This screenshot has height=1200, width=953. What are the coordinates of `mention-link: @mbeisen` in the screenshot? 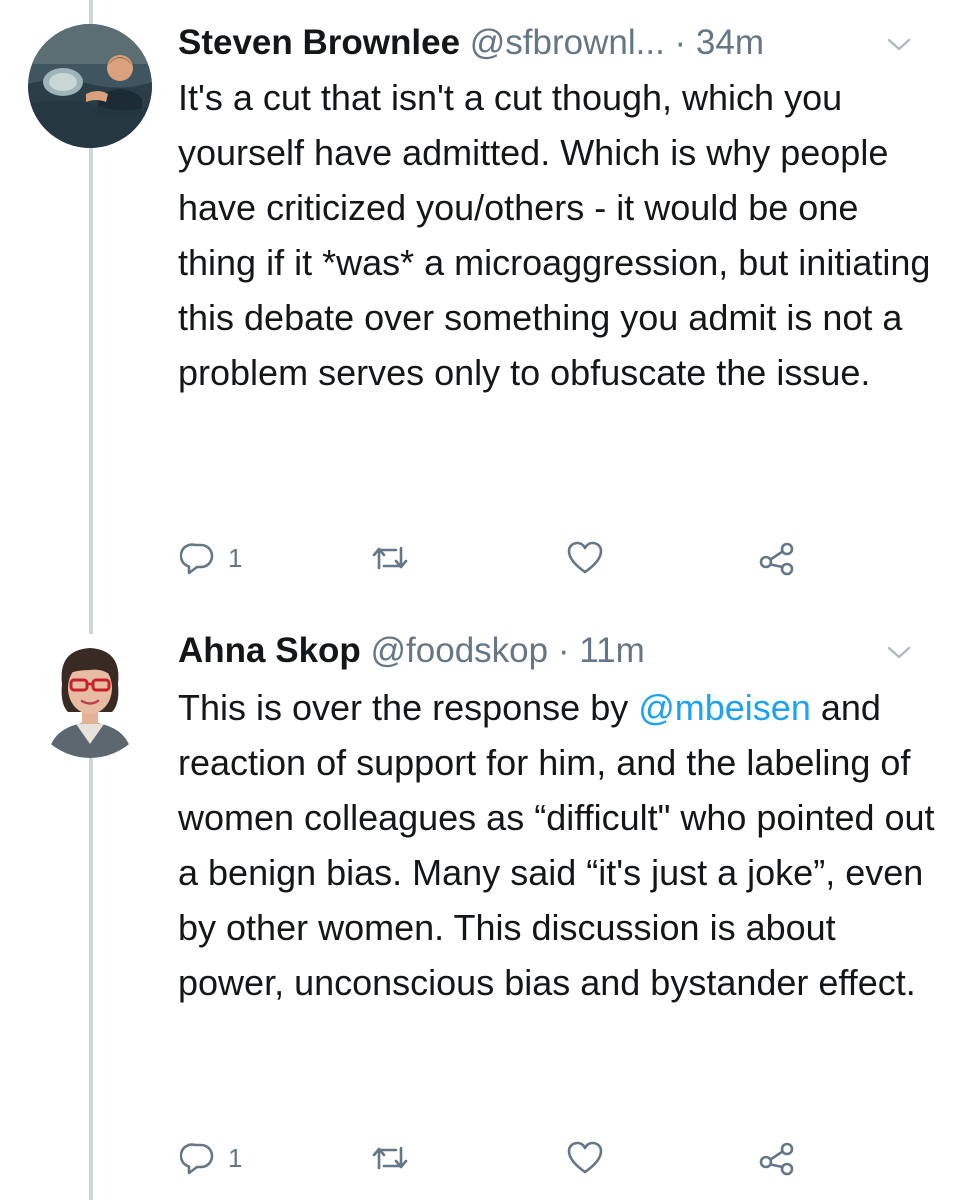 It's located at (724, 707).